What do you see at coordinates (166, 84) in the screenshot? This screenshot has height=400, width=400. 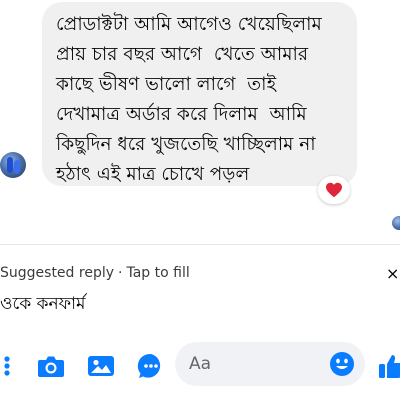 I see `message-line: কাছে ভীষণ ভালো লাগে তাই` at bounding box center [166, 84].